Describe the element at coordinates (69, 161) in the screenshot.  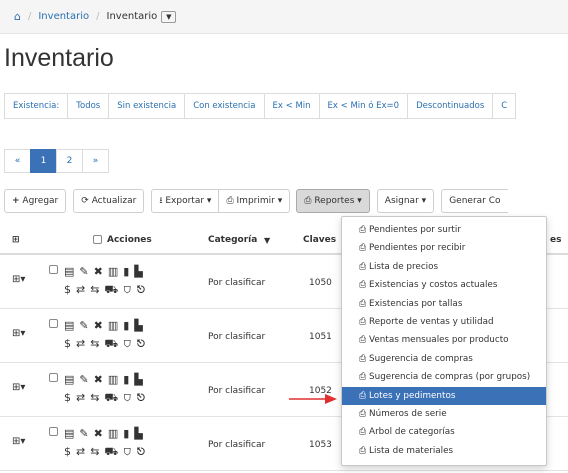
I see `pagination-page-2: 2` at that location.